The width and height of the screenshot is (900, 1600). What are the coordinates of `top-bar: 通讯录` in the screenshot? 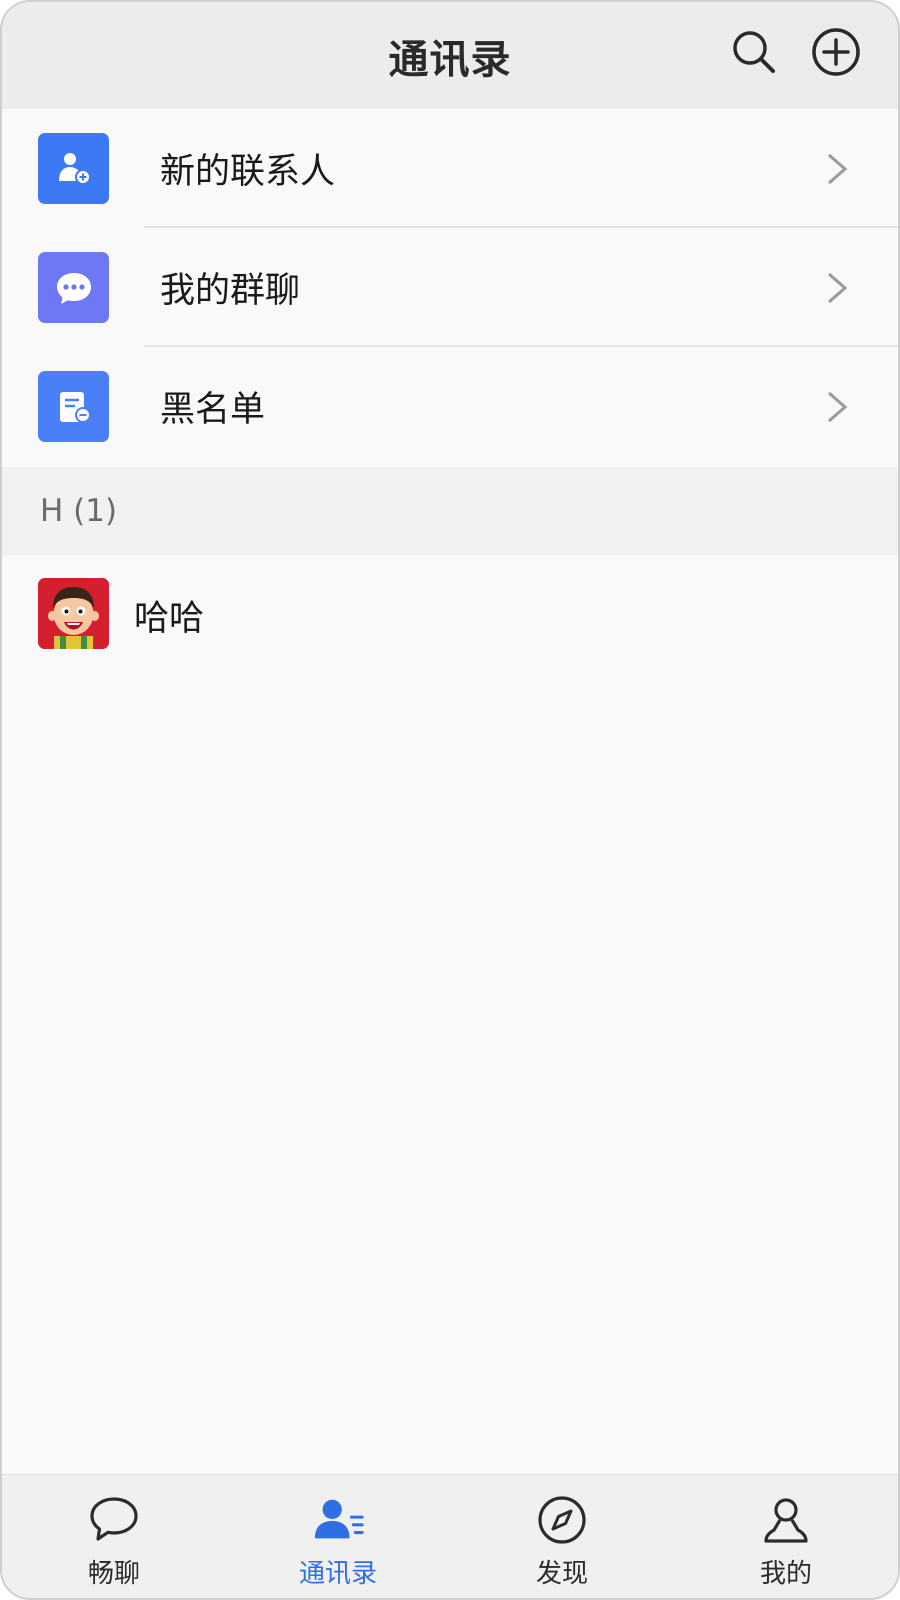 It's located at (450, 55).